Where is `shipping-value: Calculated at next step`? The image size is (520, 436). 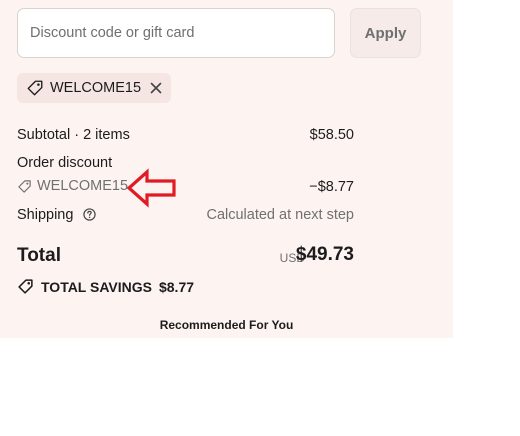 shipping-value: Calculated at next step is located at coordinates (280, 215).